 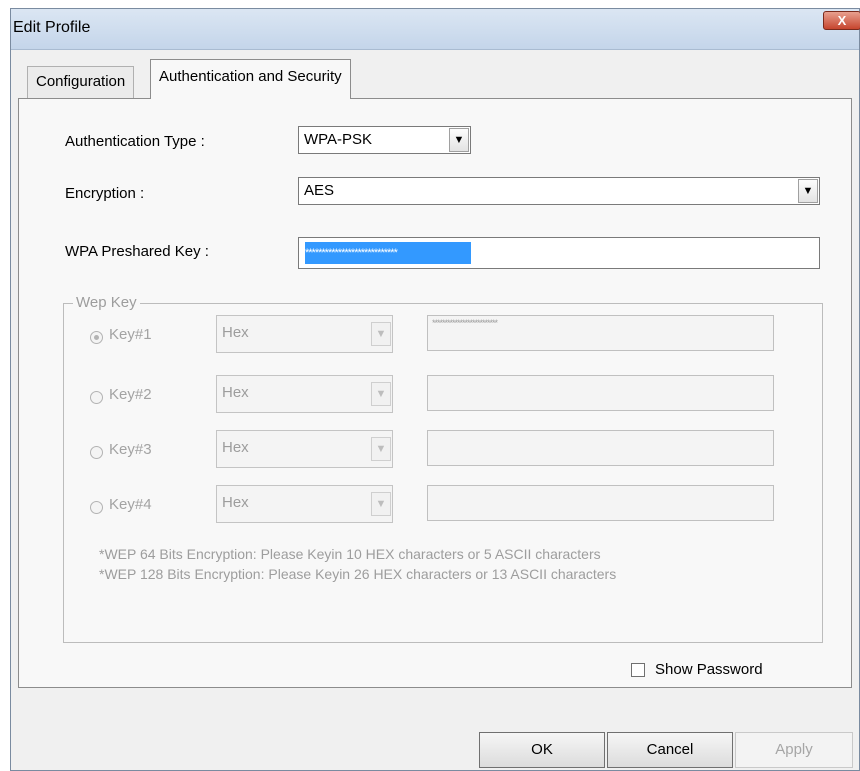 What do you see at coordinates (600, 448) in the screenshot?
I see `key3-input` at bounding box center [600, 448].